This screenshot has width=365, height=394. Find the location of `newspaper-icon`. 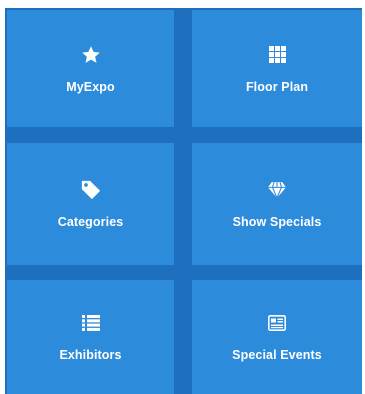

newspaper-icon is located at coordinates (277, 323).